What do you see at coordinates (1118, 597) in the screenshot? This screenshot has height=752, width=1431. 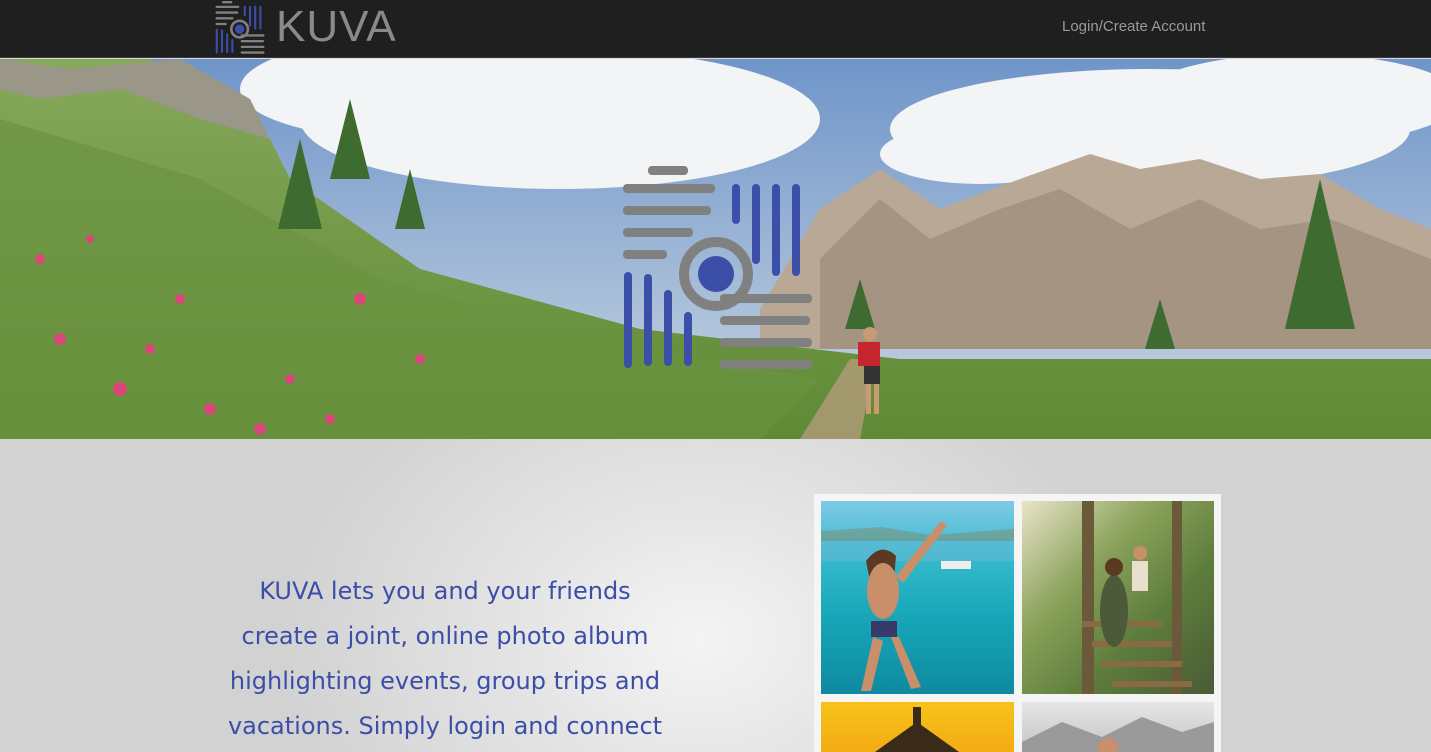 I see `collage-photo-treehouse-stairs` at bounding box center [1118, 597].